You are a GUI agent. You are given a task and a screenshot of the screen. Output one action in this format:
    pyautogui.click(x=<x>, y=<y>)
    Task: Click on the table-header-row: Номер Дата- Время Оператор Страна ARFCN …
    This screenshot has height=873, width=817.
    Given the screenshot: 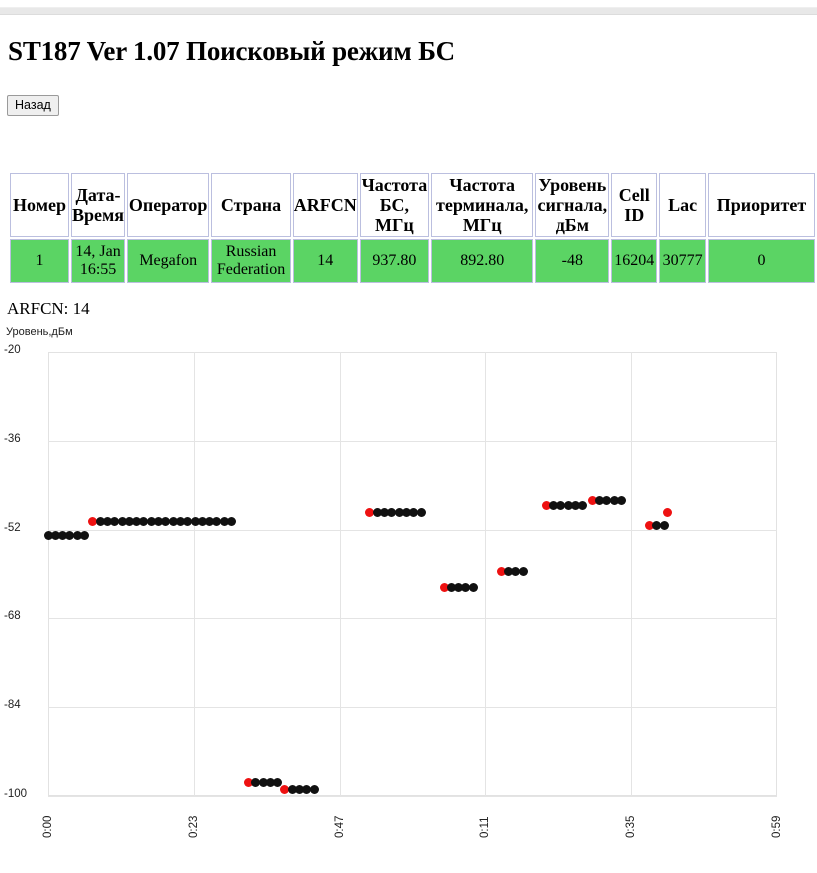 What is the action you would take?
    pyautogui.click(x=412, y=205)
    